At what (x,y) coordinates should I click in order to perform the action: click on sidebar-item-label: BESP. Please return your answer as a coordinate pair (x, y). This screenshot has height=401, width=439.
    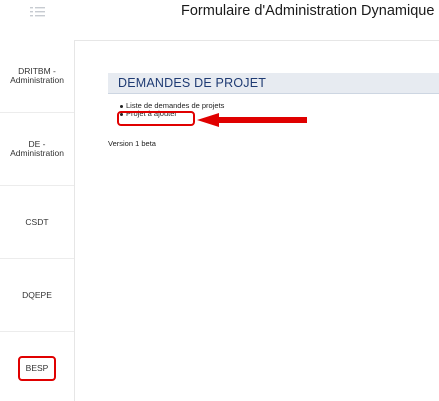
    Looking at the image, I should click on (37, 368).